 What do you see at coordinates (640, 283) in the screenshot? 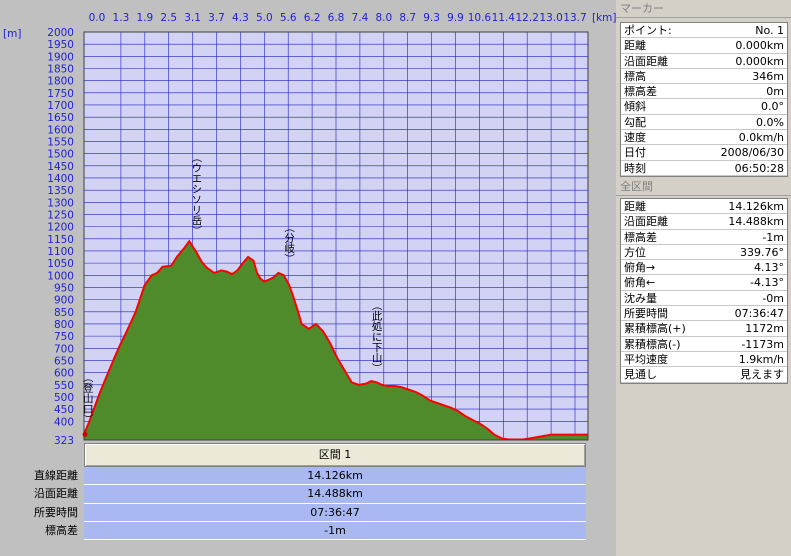
I see `all-section-label: 俯角←` at bounding box center [640, 283].